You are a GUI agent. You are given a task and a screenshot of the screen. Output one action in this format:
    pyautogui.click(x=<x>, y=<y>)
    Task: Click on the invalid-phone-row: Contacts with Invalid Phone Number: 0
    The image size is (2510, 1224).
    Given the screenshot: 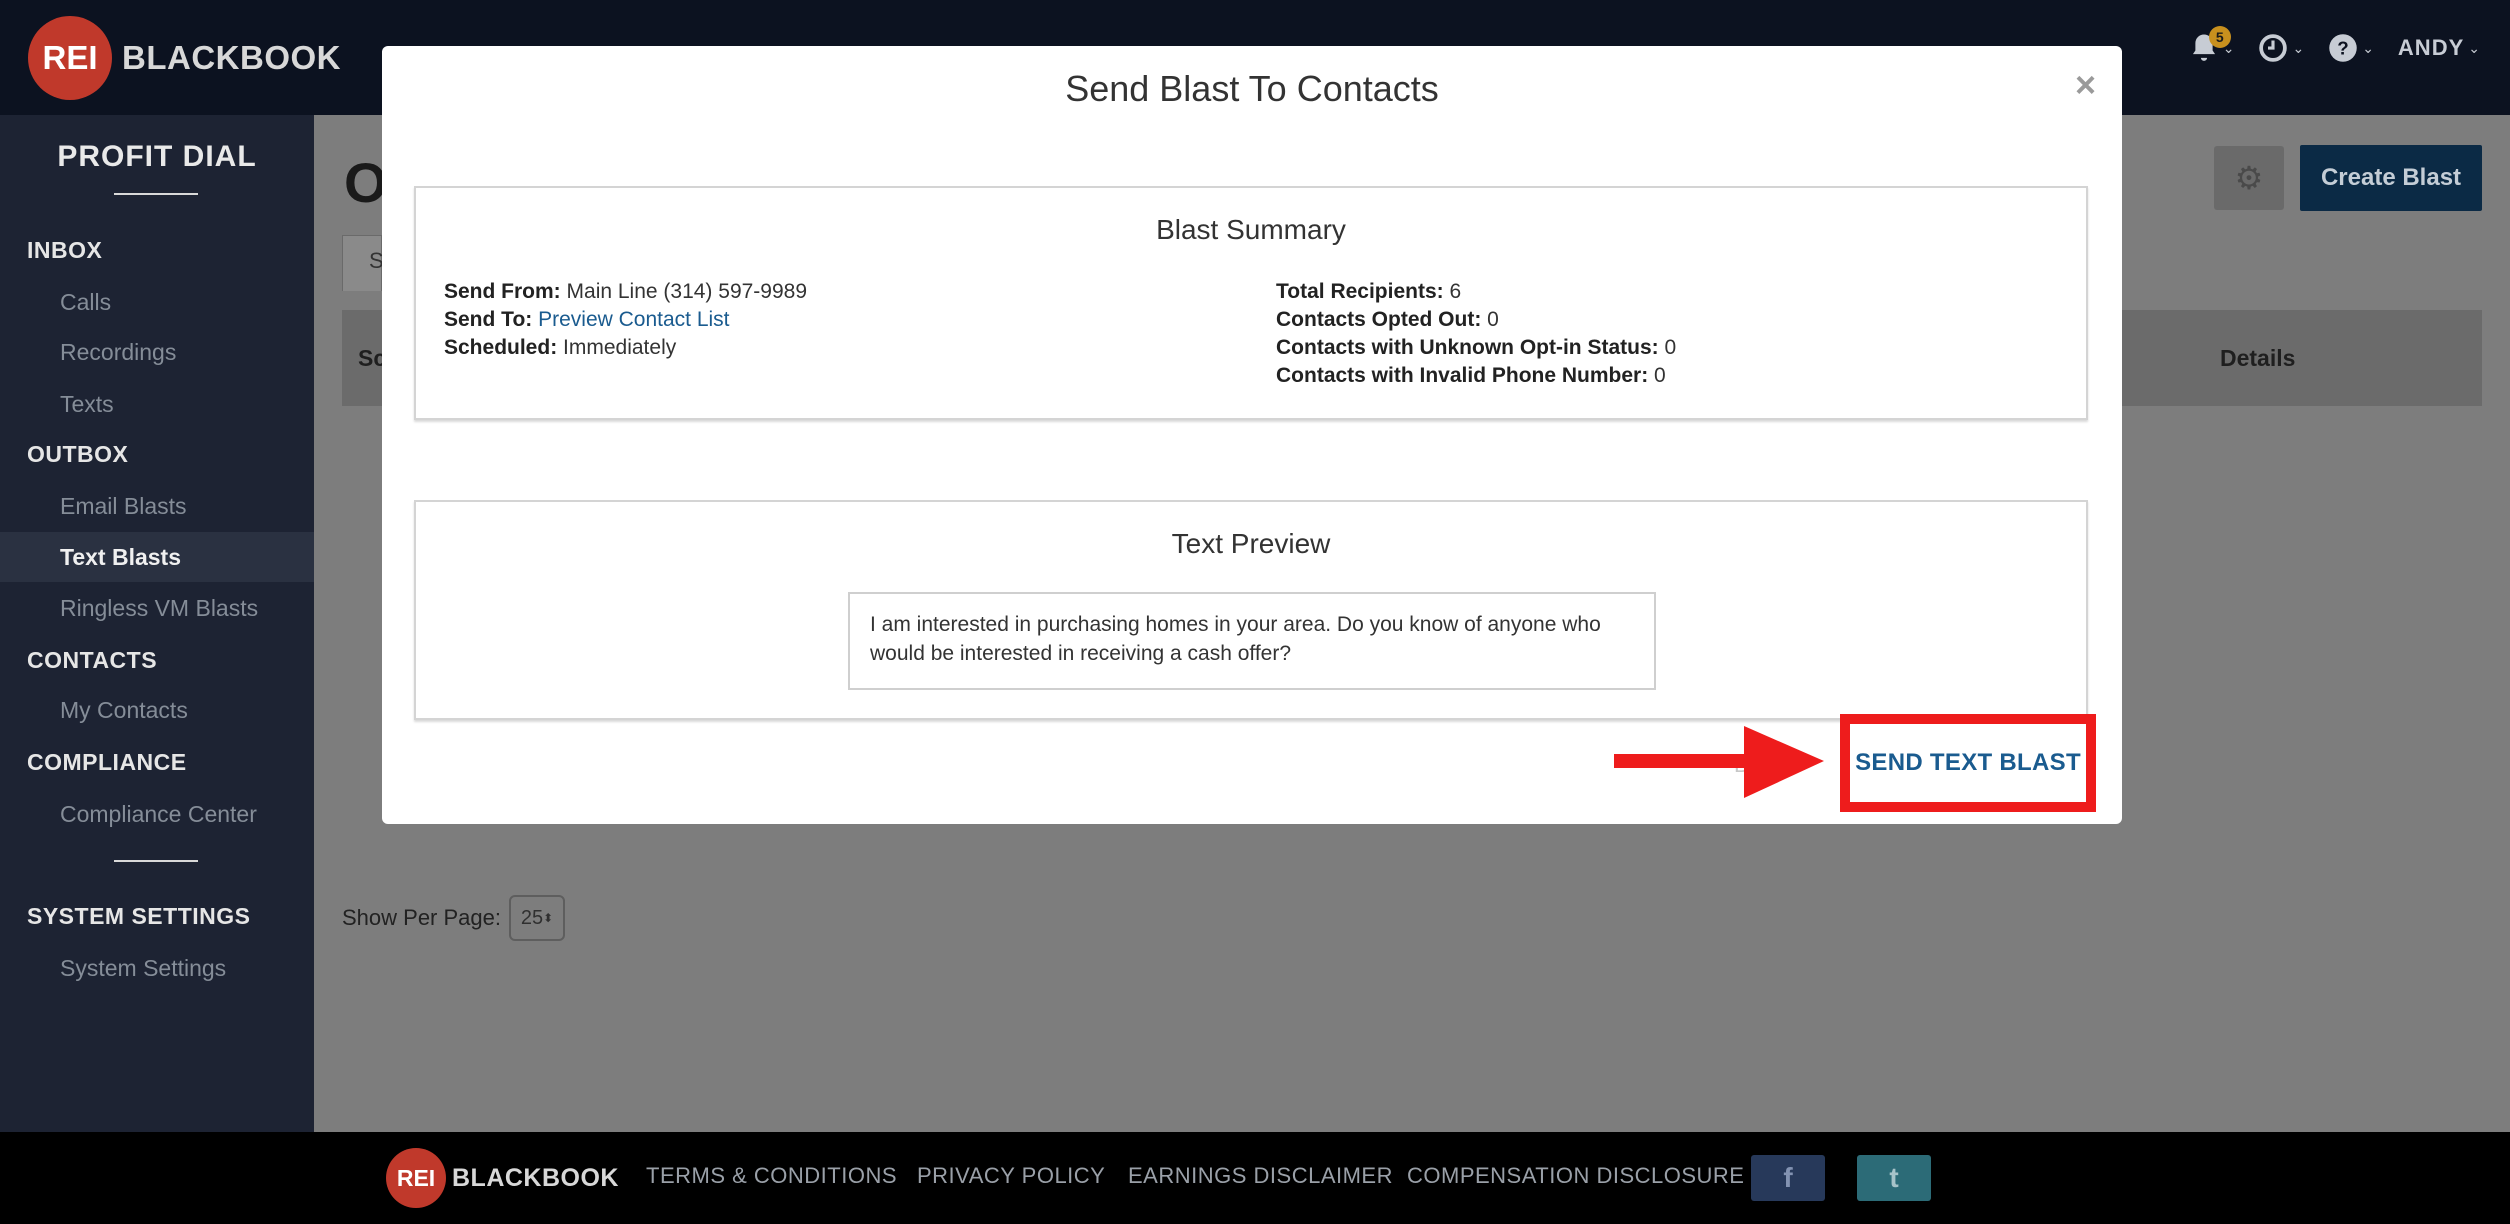 What is the action you would take?
    pyautogui.click(x=1476, y=376)
    